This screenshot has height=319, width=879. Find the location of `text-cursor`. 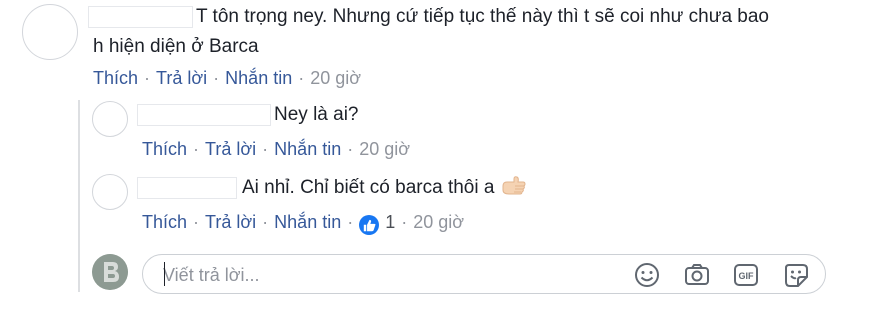

text-cursor is located at coordinates (164, 274).